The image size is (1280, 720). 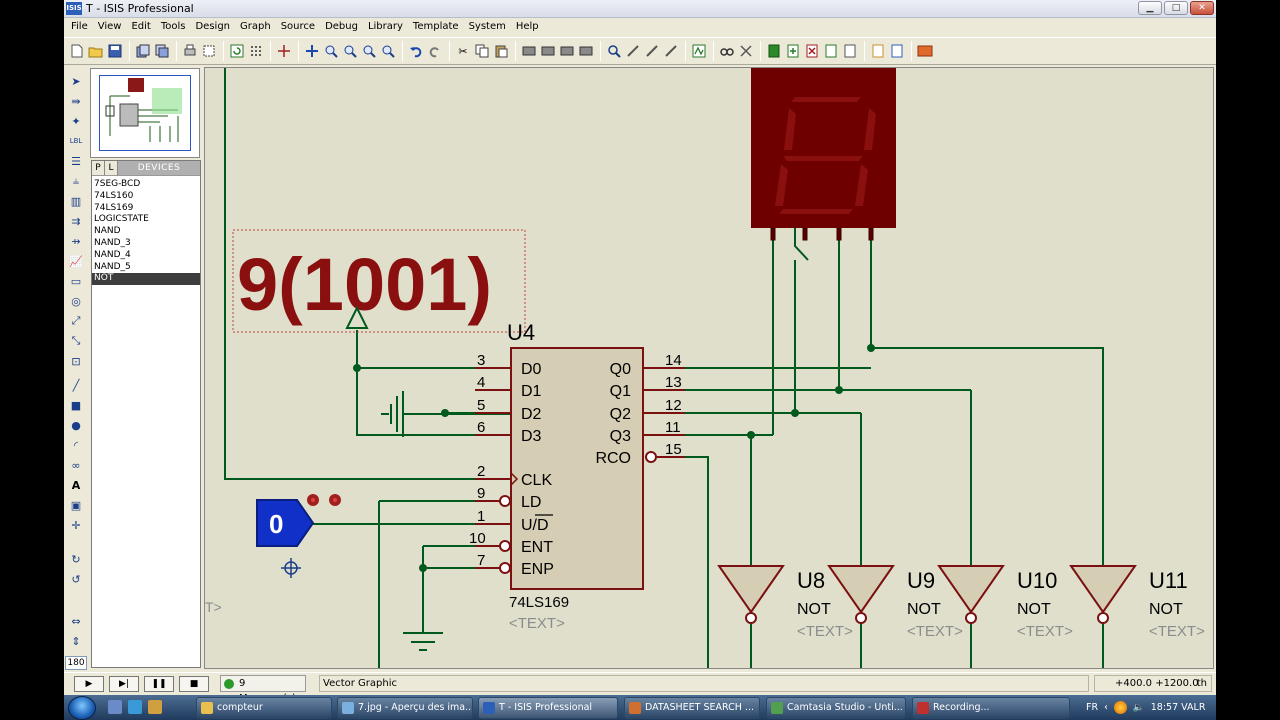 What do you see at coordinates (110, 27) in the screenshot?
I see `menu-view: View` at bounding box center [110, 27].